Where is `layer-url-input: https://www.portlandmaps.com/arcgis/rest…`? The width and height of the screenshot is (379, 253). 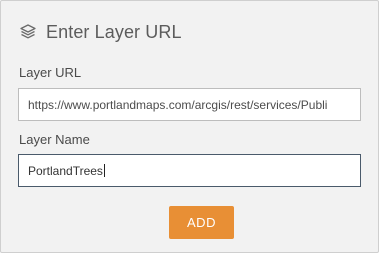
layer-url-input: https://www.portlandmaps.com/arcgis/rest… is located at coordinates (189, 104).